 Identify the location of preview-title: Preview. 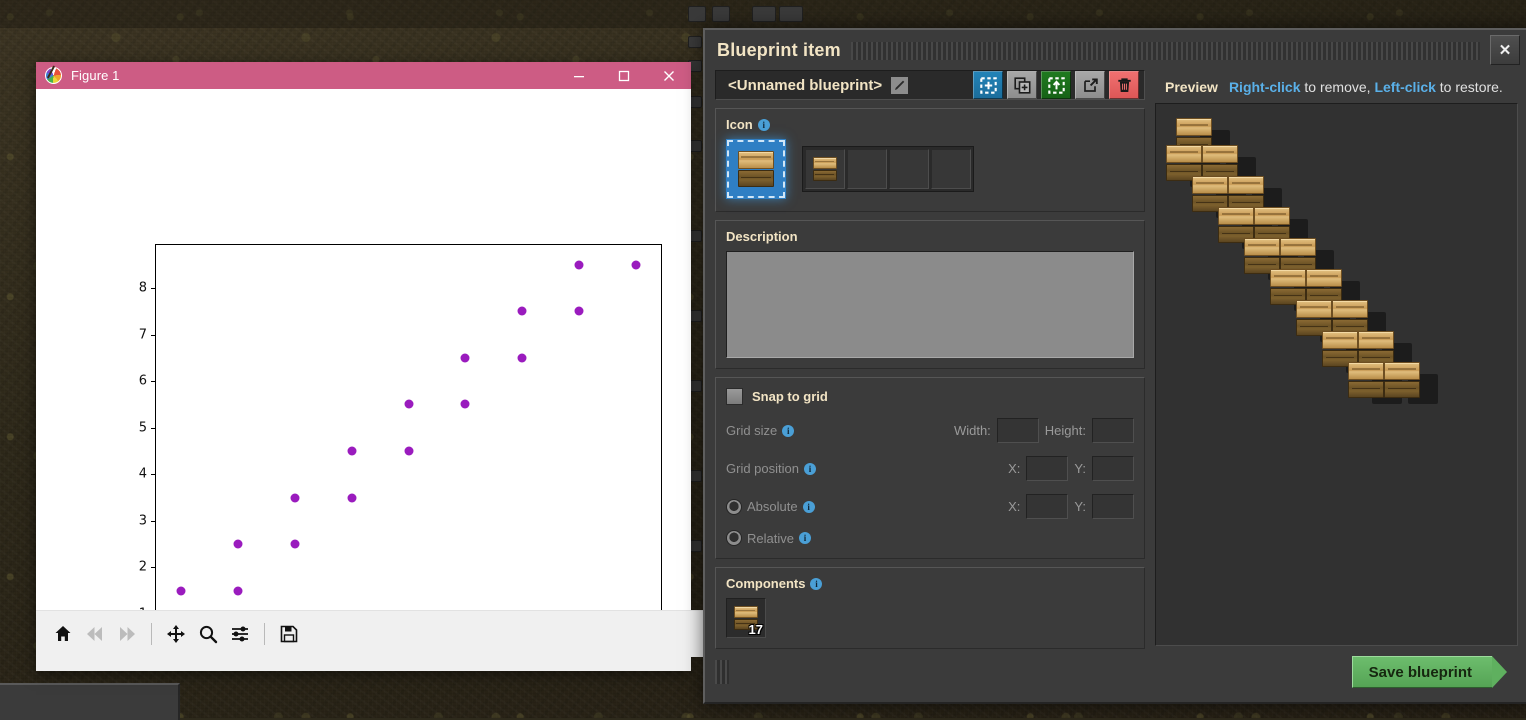
(1191, 86).